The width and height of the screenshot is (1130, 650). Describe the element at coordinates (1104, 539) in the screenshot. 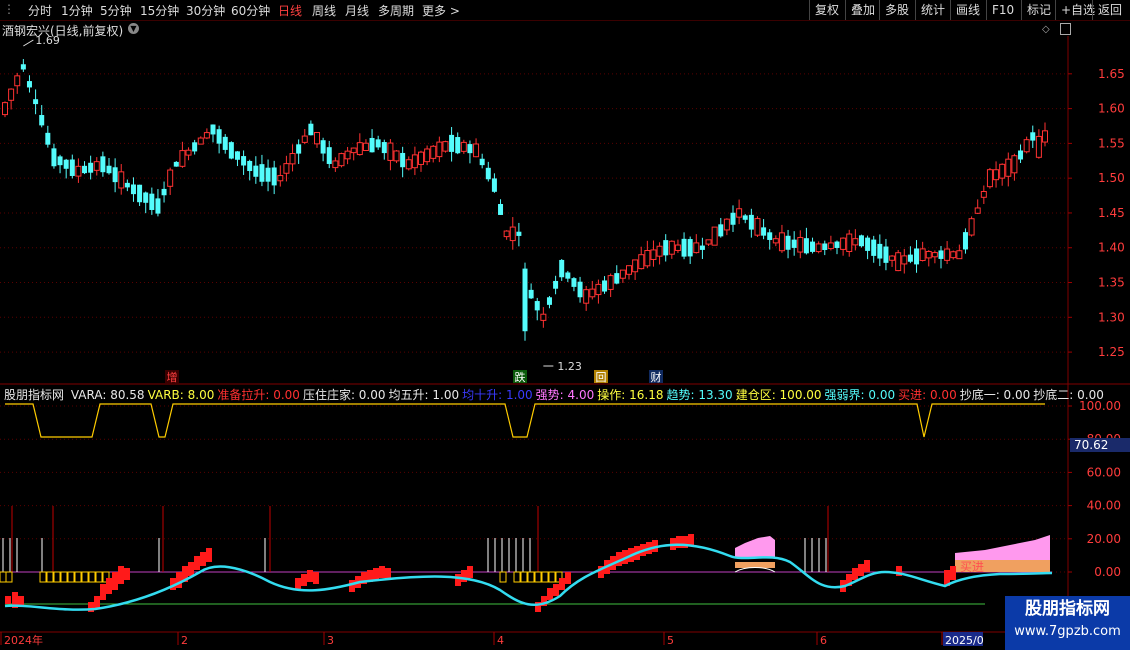

I see `indicator-tick-label: 20.00` at that location.